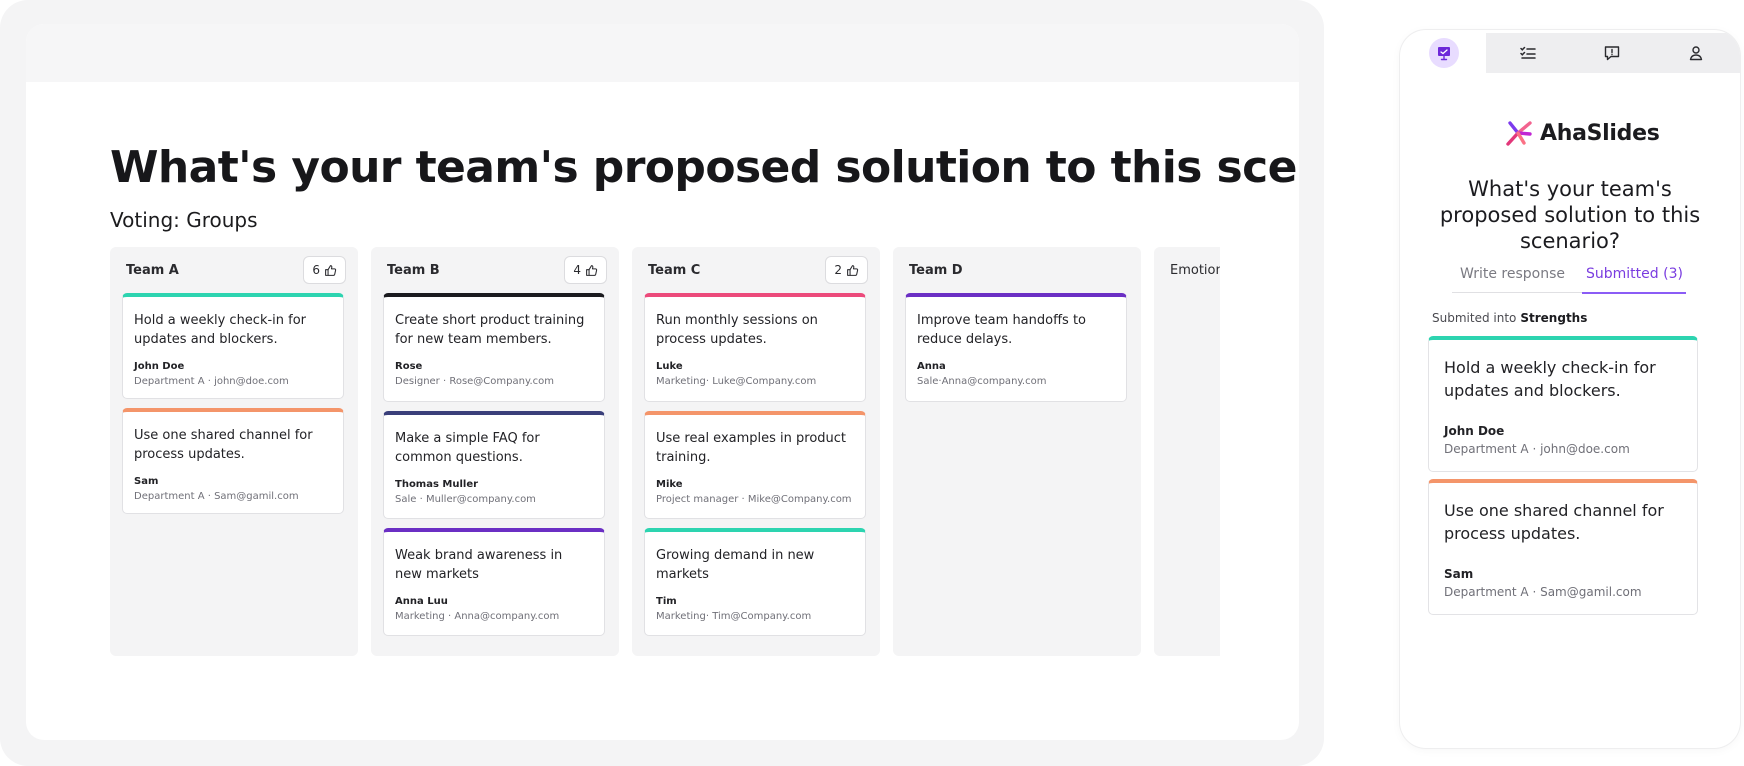 The width and height of the screenshot is (1744, 766). What do you see at coordinates (324, 270) in the screenshot?
I see `vote-button: 6` at bounding box center [324, 270].